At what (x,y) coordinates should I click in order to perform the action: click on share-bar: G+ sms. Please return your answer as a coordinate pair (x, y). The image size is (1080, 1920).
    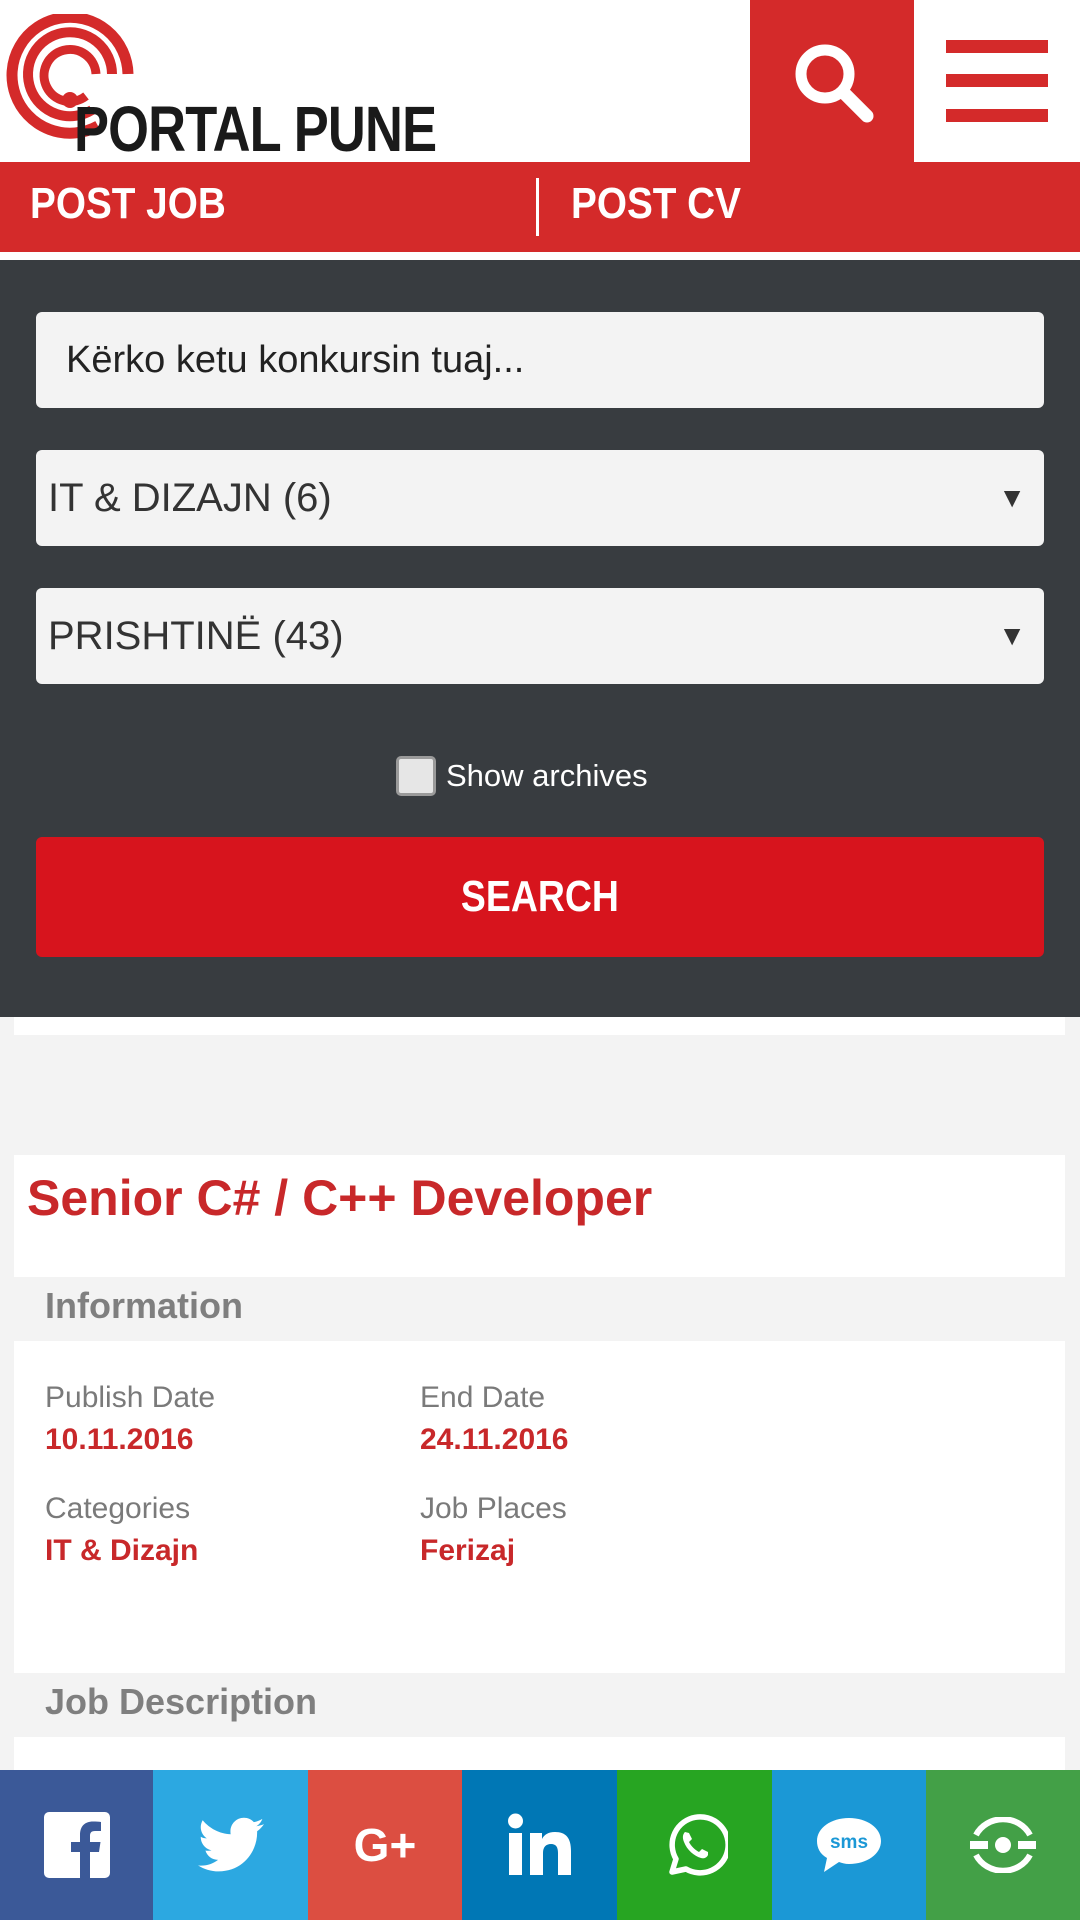
    Looking at the image, I should click on (540, 1845).